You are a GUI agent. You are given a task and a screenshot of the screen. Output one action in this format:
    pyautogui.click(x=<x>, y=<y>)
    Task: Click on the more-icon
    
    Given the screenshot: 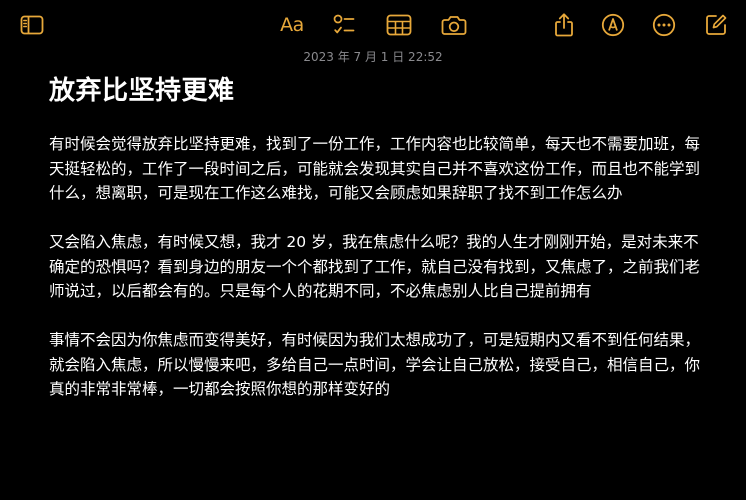 What is the action you would take?
    pyautogui.click(x=664, y=25)
    